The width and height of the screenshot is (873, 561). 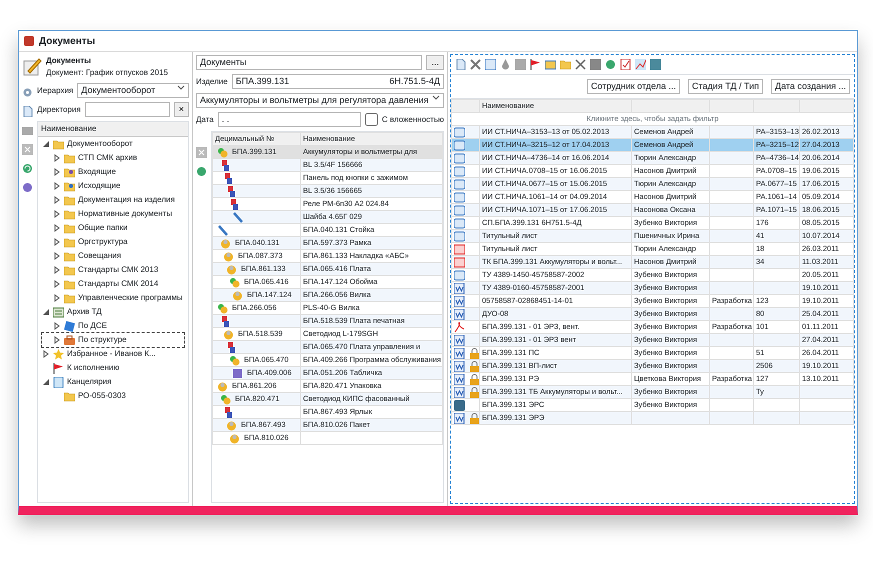 What do you see at coordinates (127, 109) in the screenshot?
I see `directory-field` at bounding box center [127, 109].